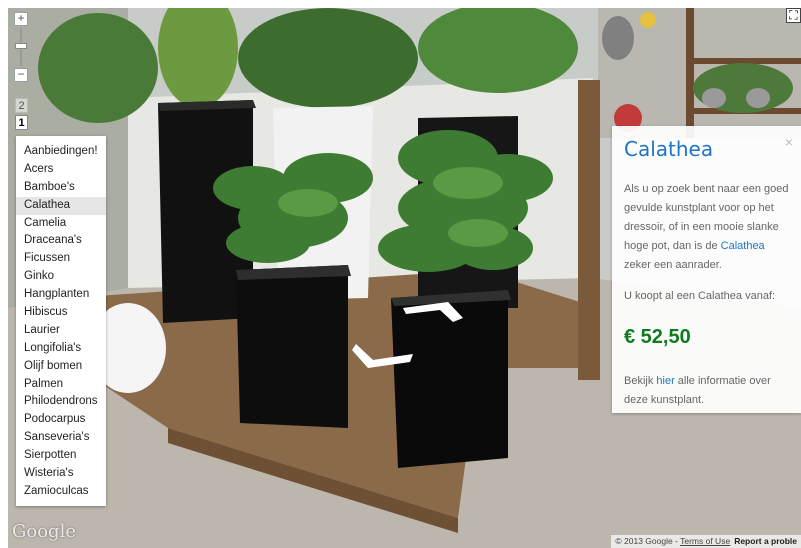 The image size is (801, 548). I want to click on menu-item: Zamioculcas, so click(61, 492).